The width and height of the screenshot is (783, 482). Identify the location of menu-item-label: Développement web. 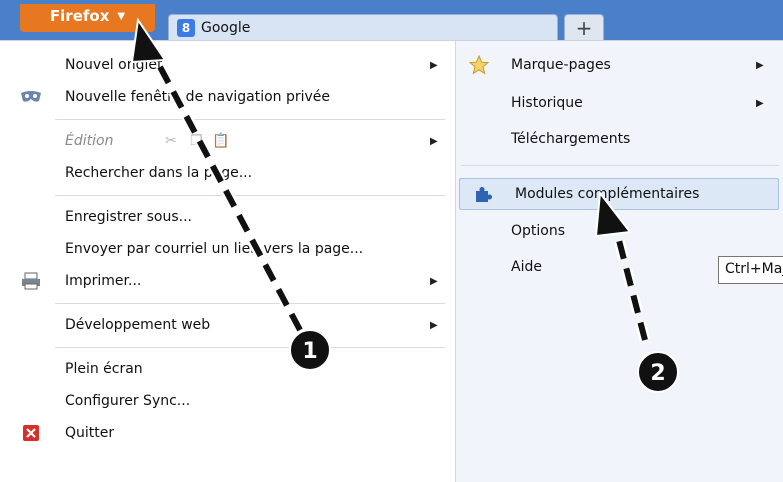
(138, 325).